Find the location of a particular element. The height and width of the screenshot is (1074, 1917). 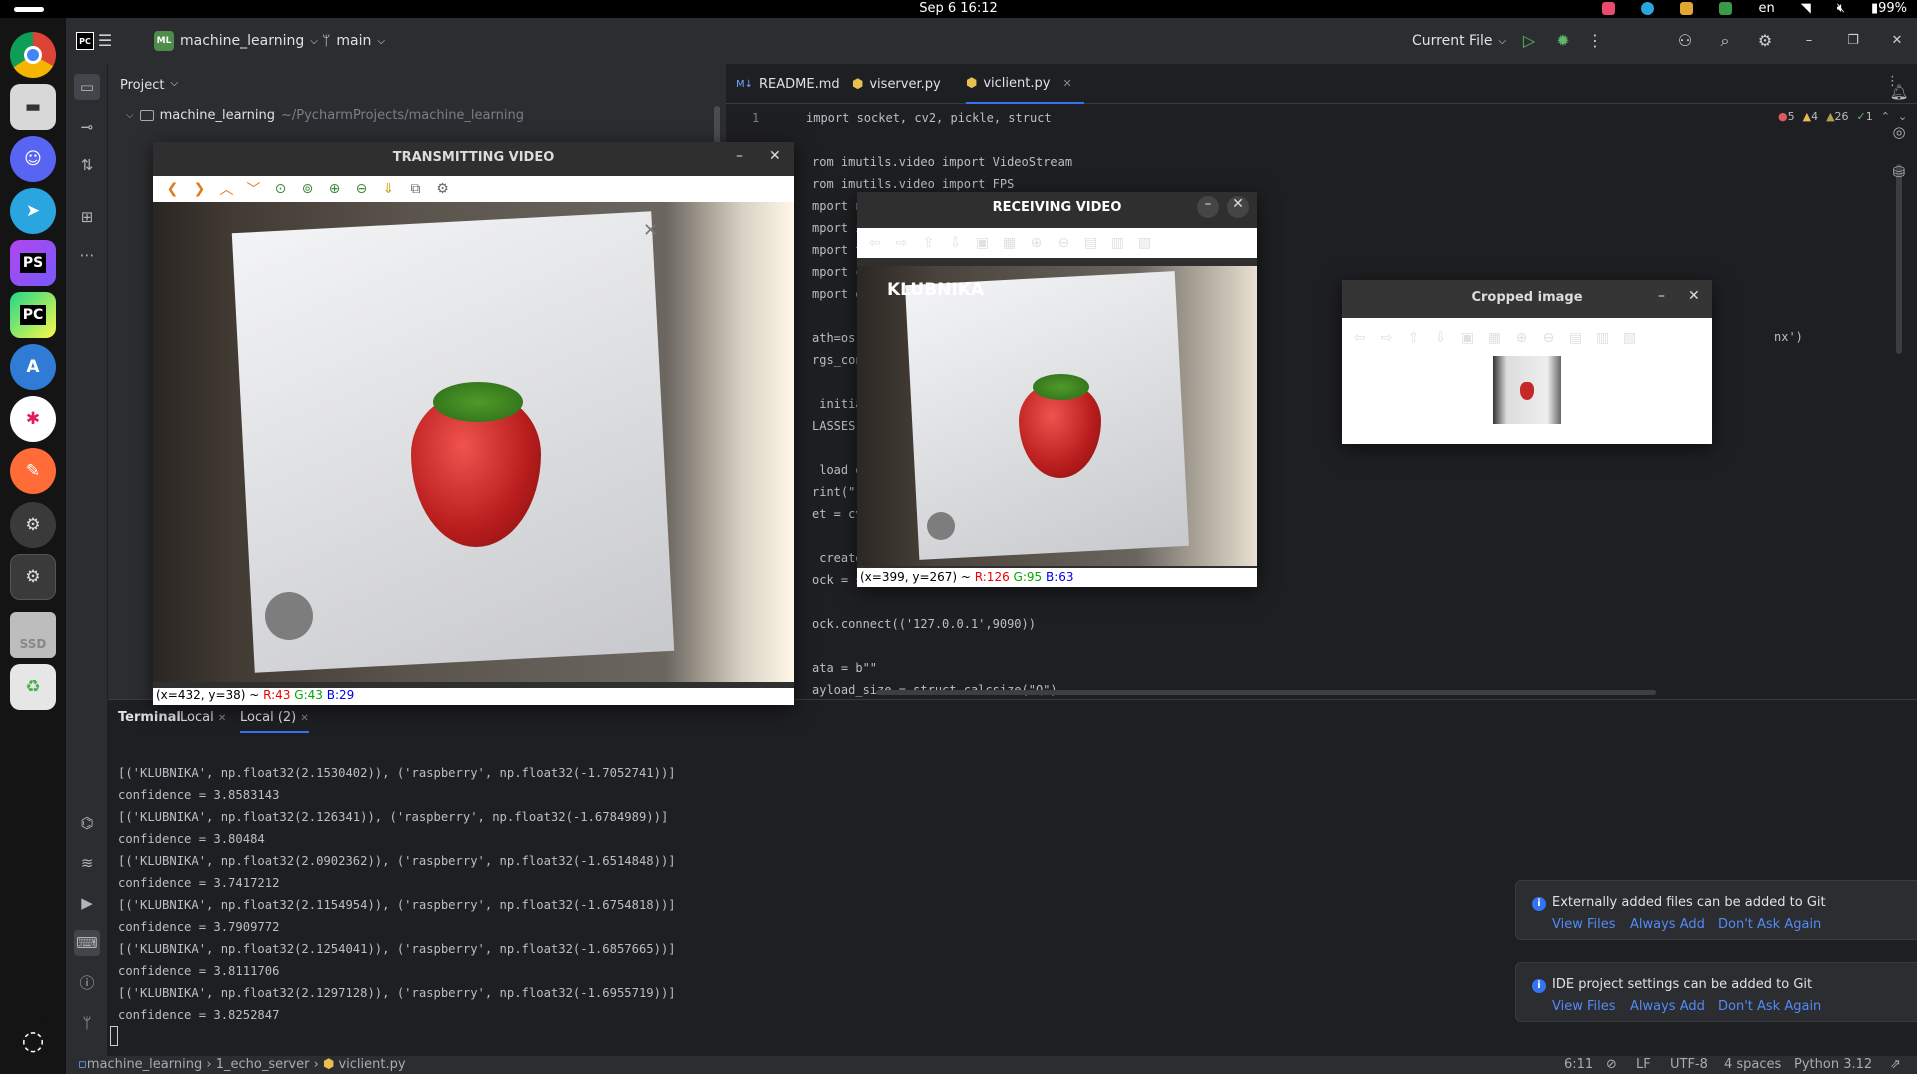

python-console-icon: ⌬ is located at coordinates (87, 823).